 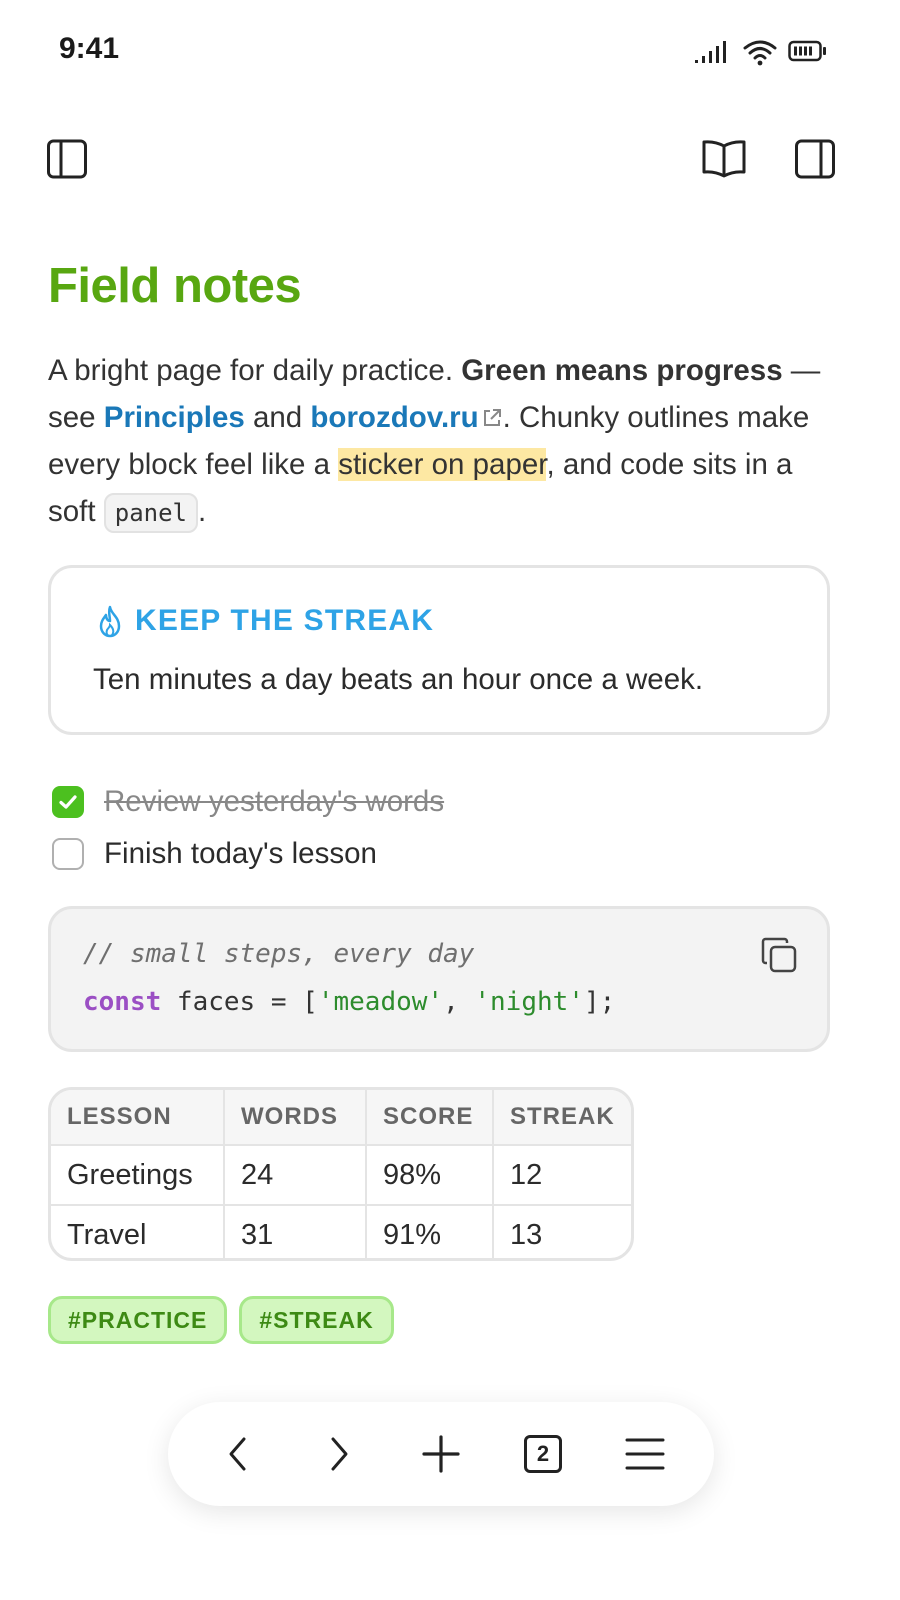 I want to click on tag-practice: #PRACTICE, so click(x=138, y=1320).